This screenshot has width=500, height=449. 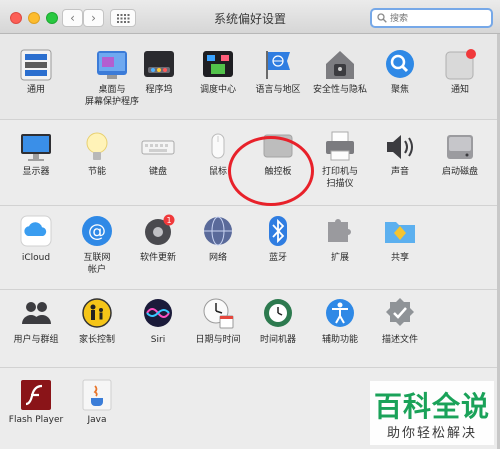 What do you see at coordinates (399, 258) in the screenshot?
I see `pref-label: 共享` at bounding box center [399, 258].